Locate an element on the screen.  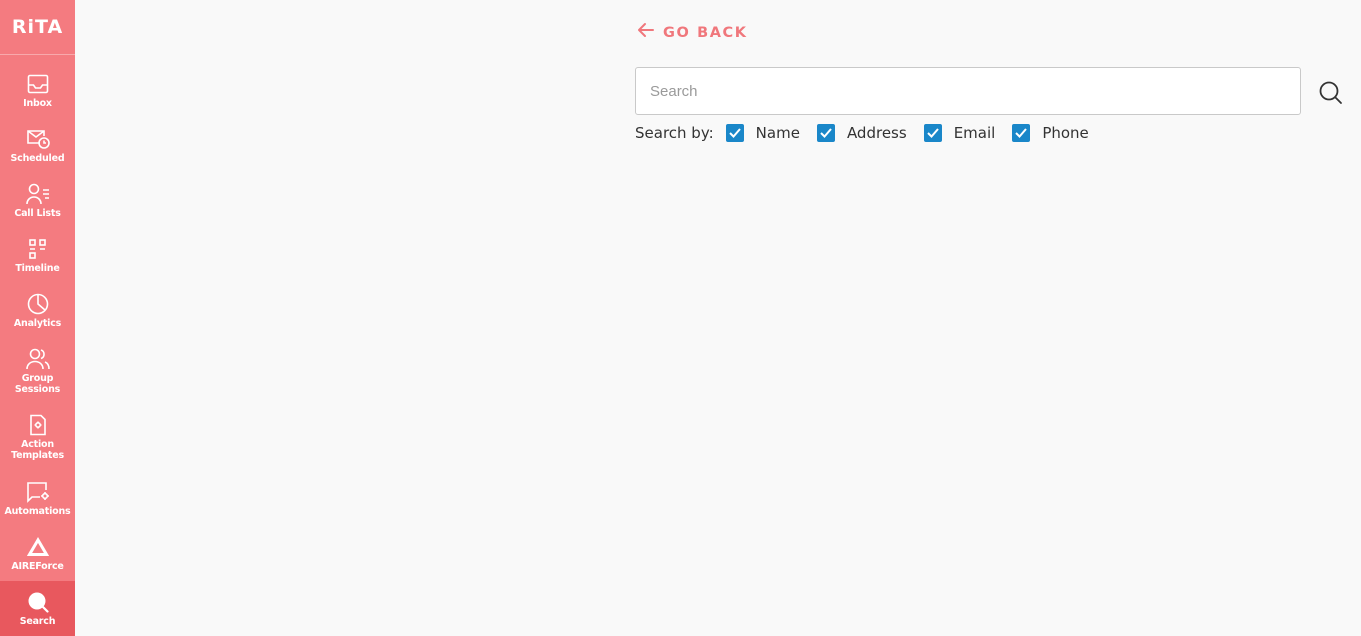
sidebar-item-search: Search is located at coordinates (37, 608).